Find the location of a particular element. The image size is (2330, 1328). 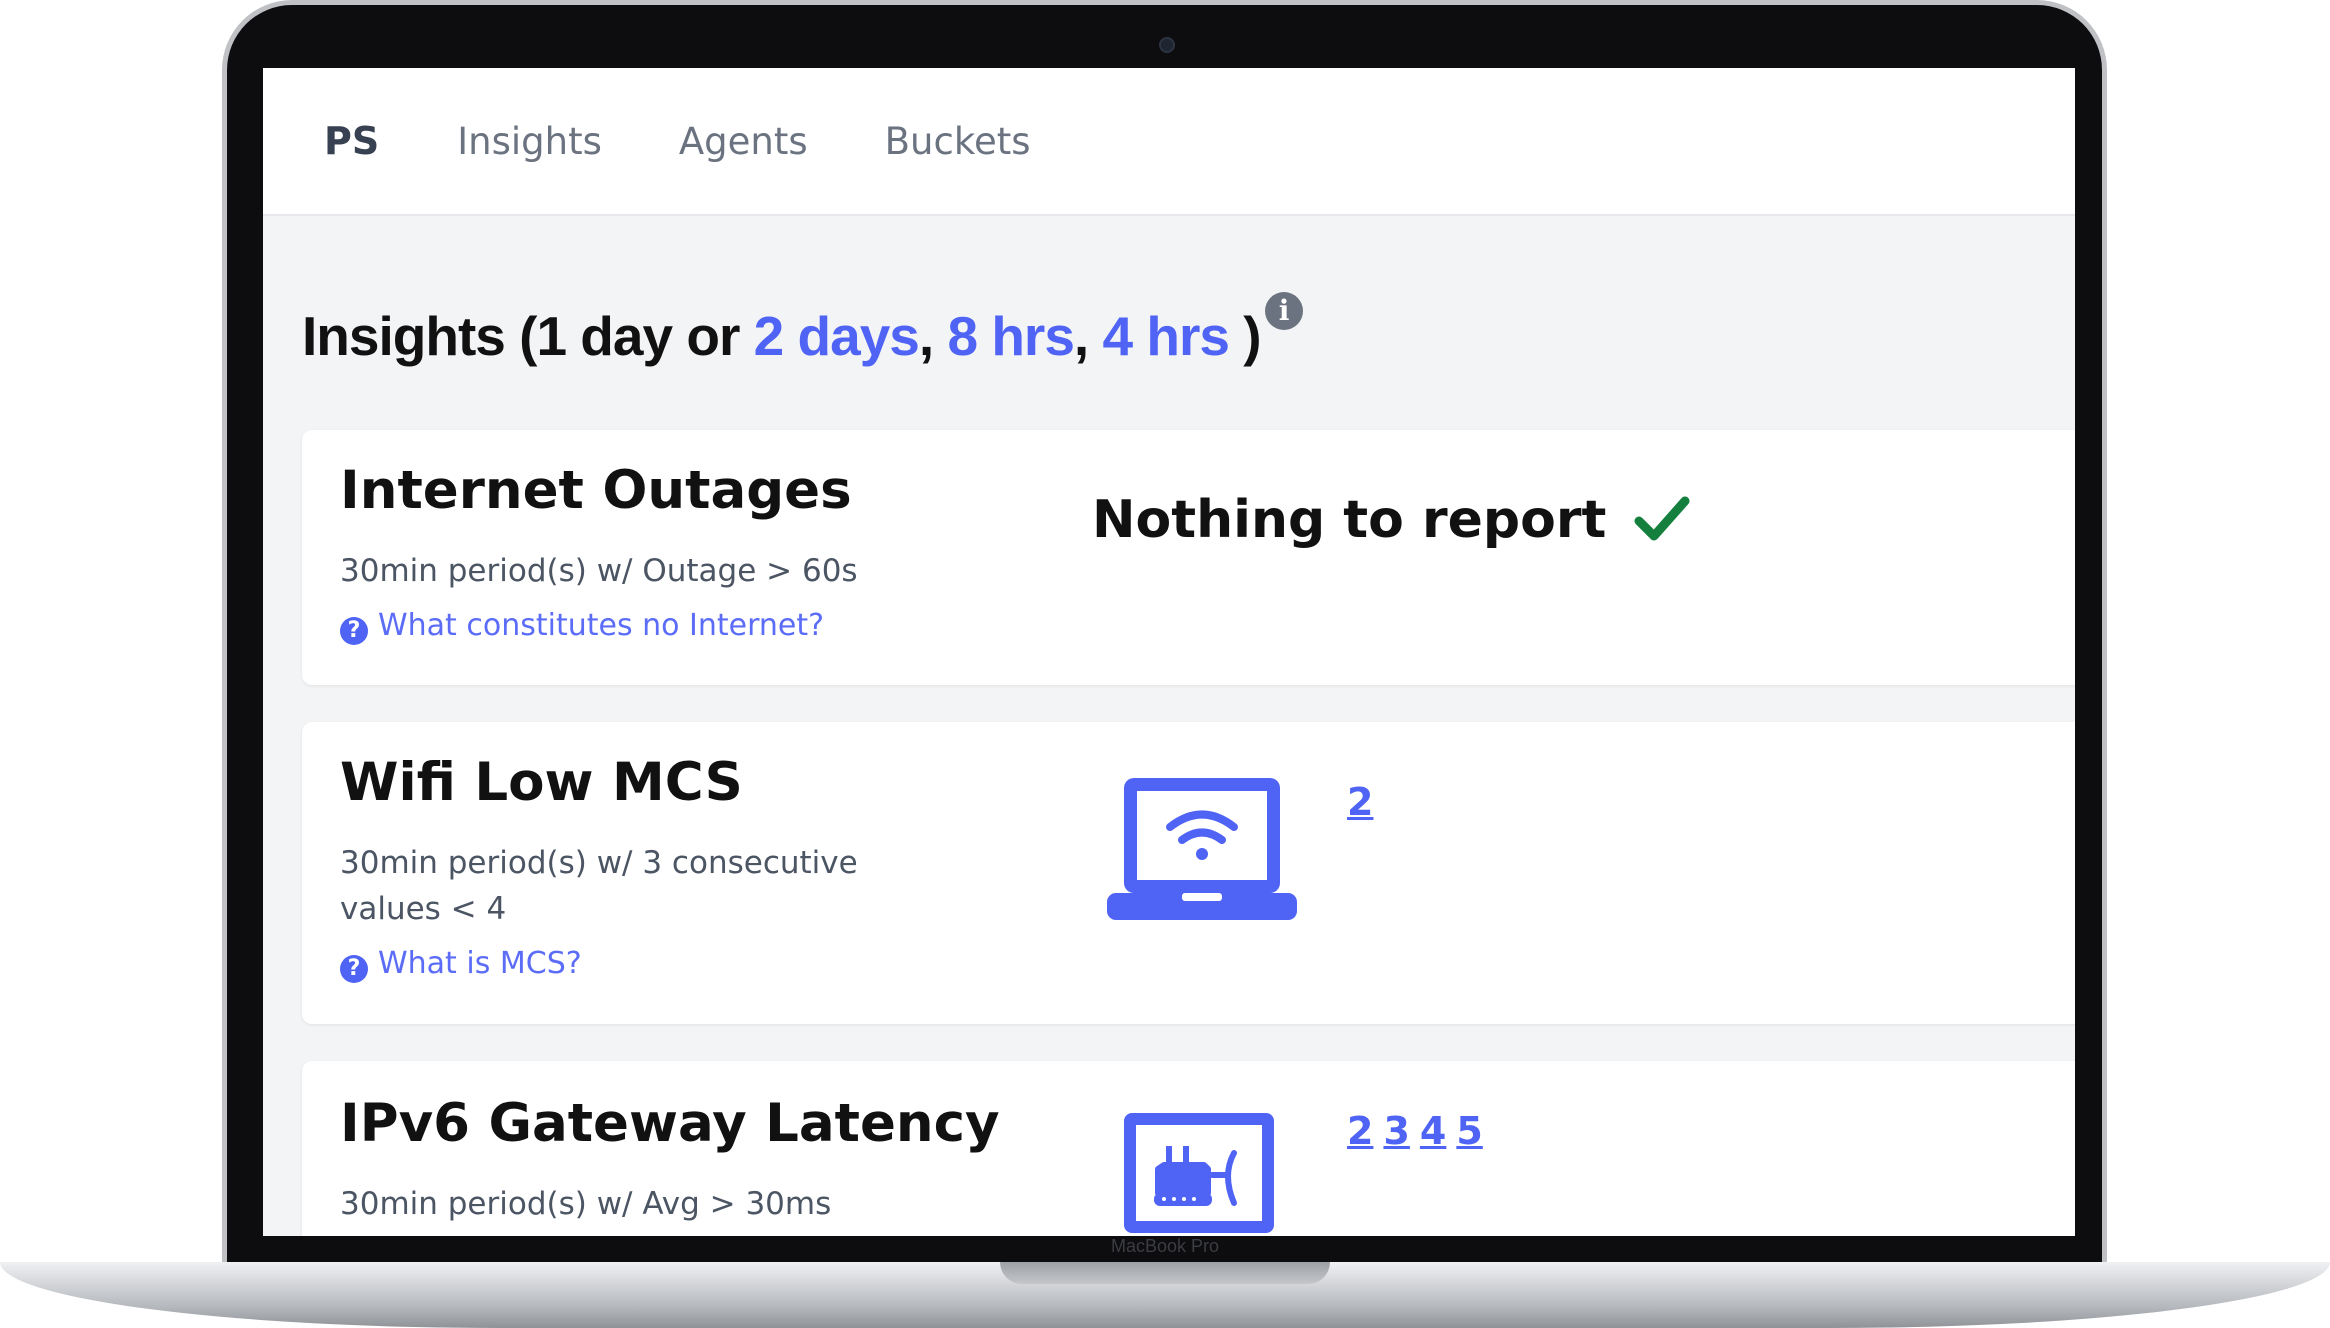

agent-links: 2 is located at coordinates (1365, 802).